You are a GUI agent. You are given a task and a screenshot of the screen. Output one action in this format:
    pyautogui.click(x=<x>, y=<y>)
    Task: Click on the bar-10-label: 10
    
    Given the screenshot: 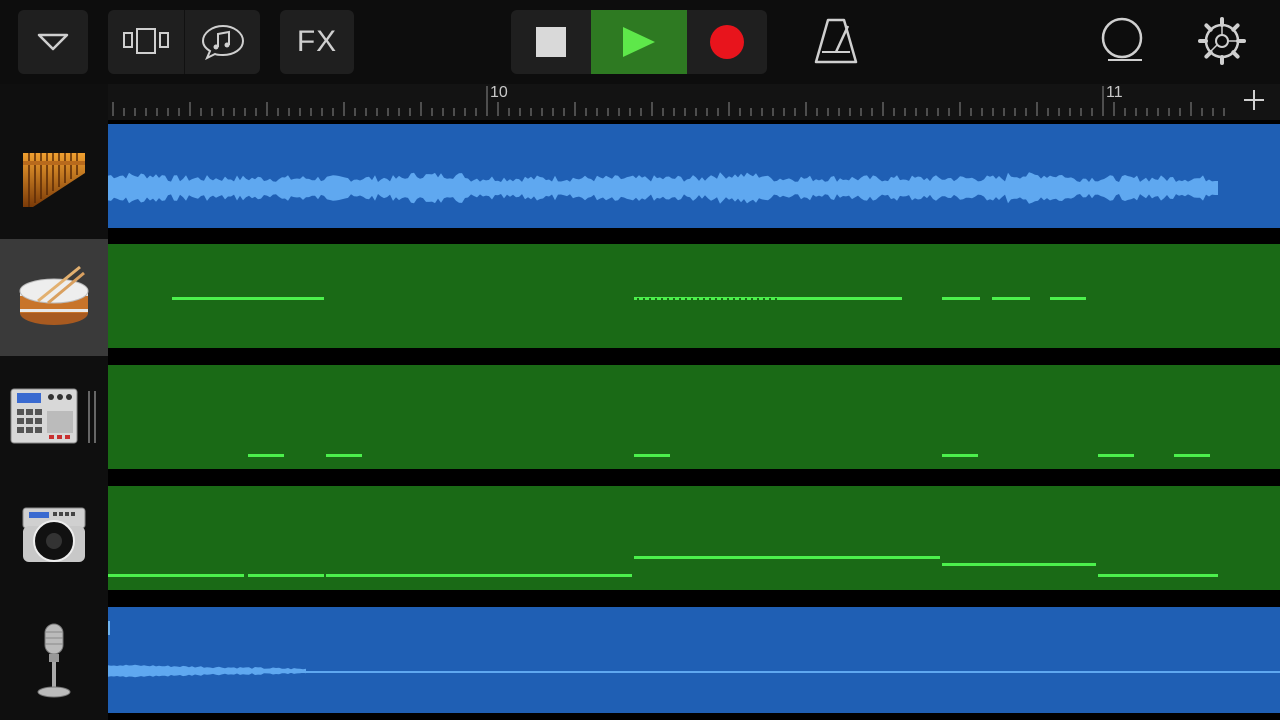 What is the action you would take?
    pyautogui.click(x=499, y=92)
    